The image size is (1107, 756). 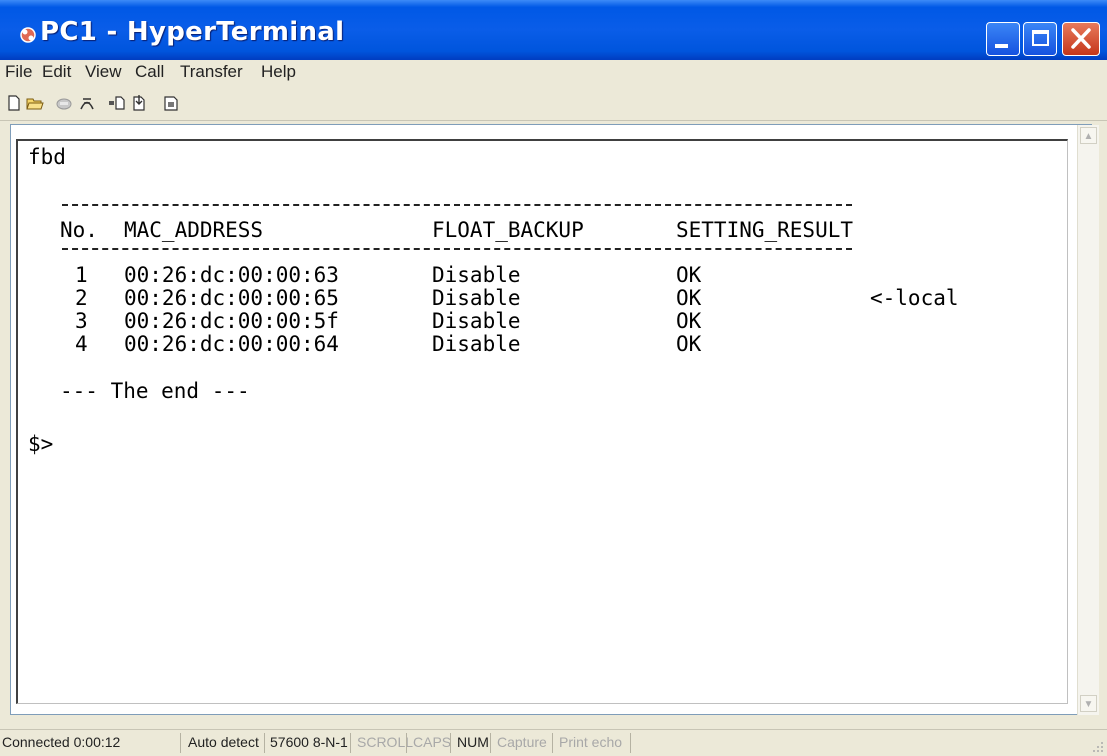 I want to click on open-icon, so click(x=35, y=103).